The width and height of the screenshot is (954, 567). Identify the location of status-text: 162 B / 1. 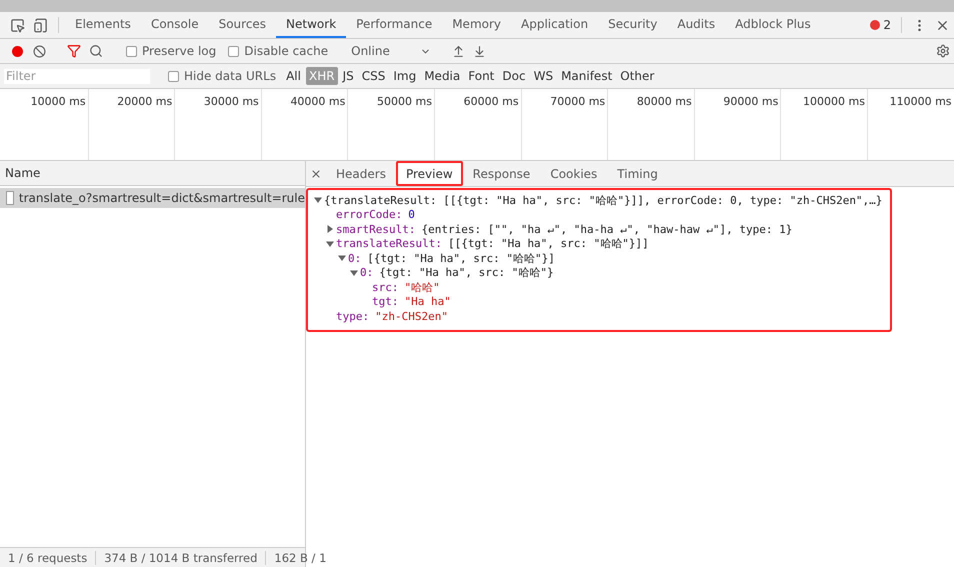
(300, 557).